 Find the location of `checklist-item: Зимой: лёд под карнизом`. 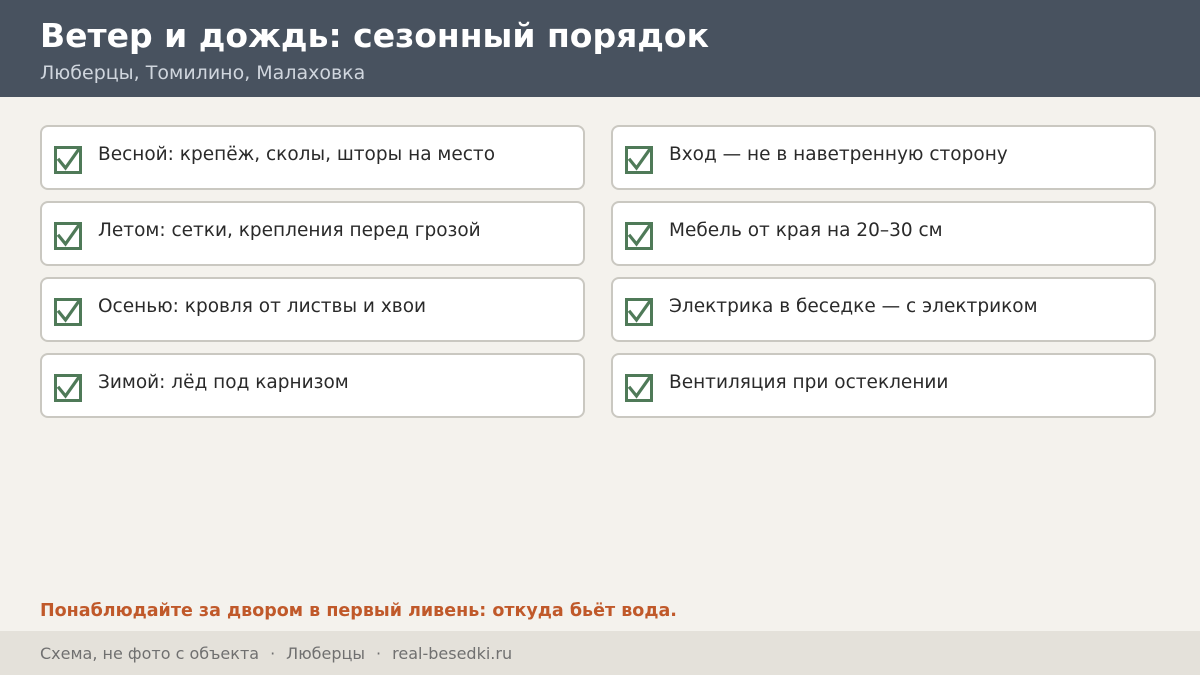

checklist-item: Зимой: лёд под карнизом is located at coordinates (312, 385).